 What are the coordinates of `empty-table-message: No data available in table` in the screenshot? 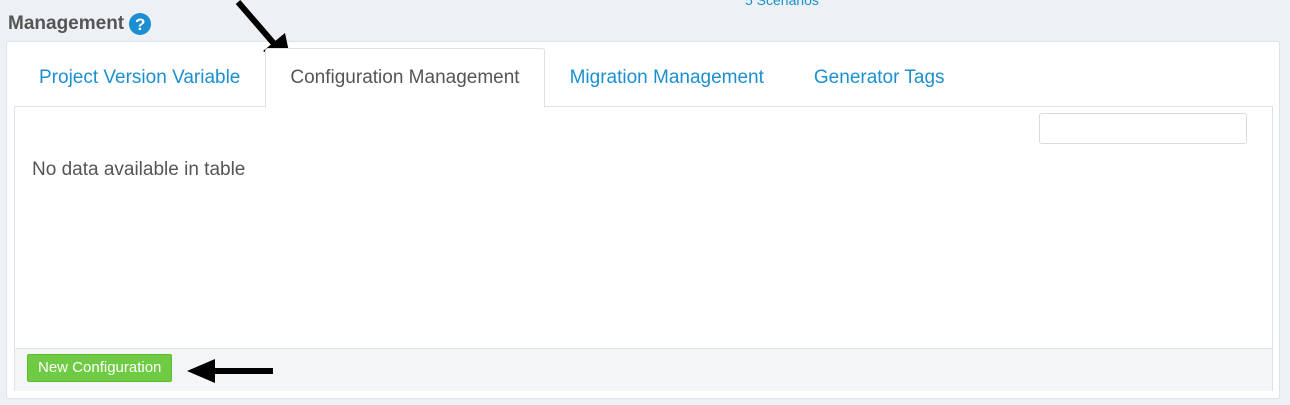 It's located at (139, 169).